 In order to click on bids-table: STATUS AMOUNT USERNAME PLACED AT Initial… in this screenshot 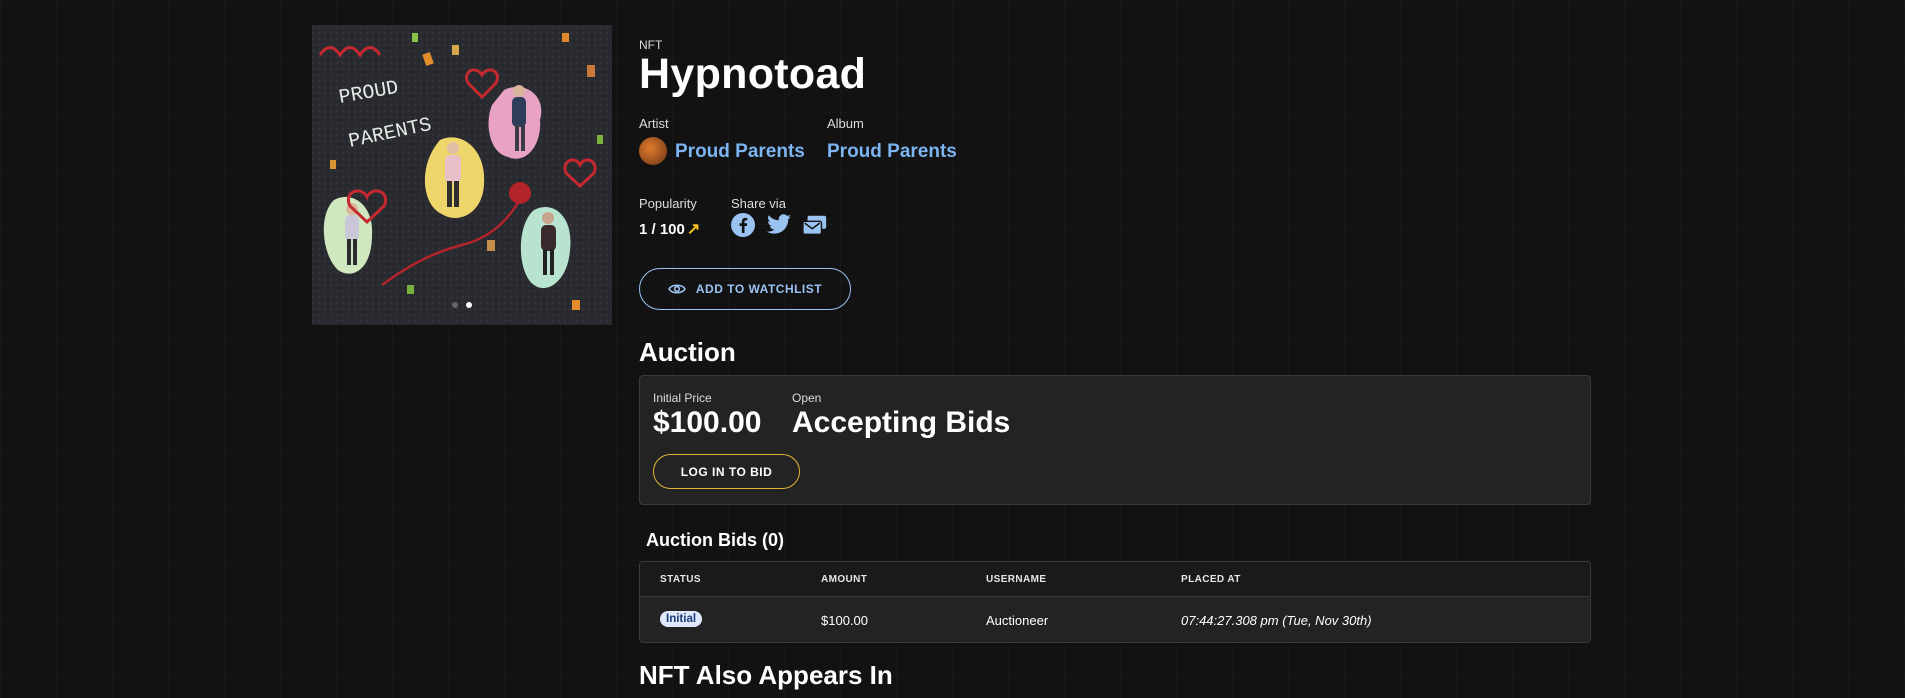, I will do `click(1115, 602)`.